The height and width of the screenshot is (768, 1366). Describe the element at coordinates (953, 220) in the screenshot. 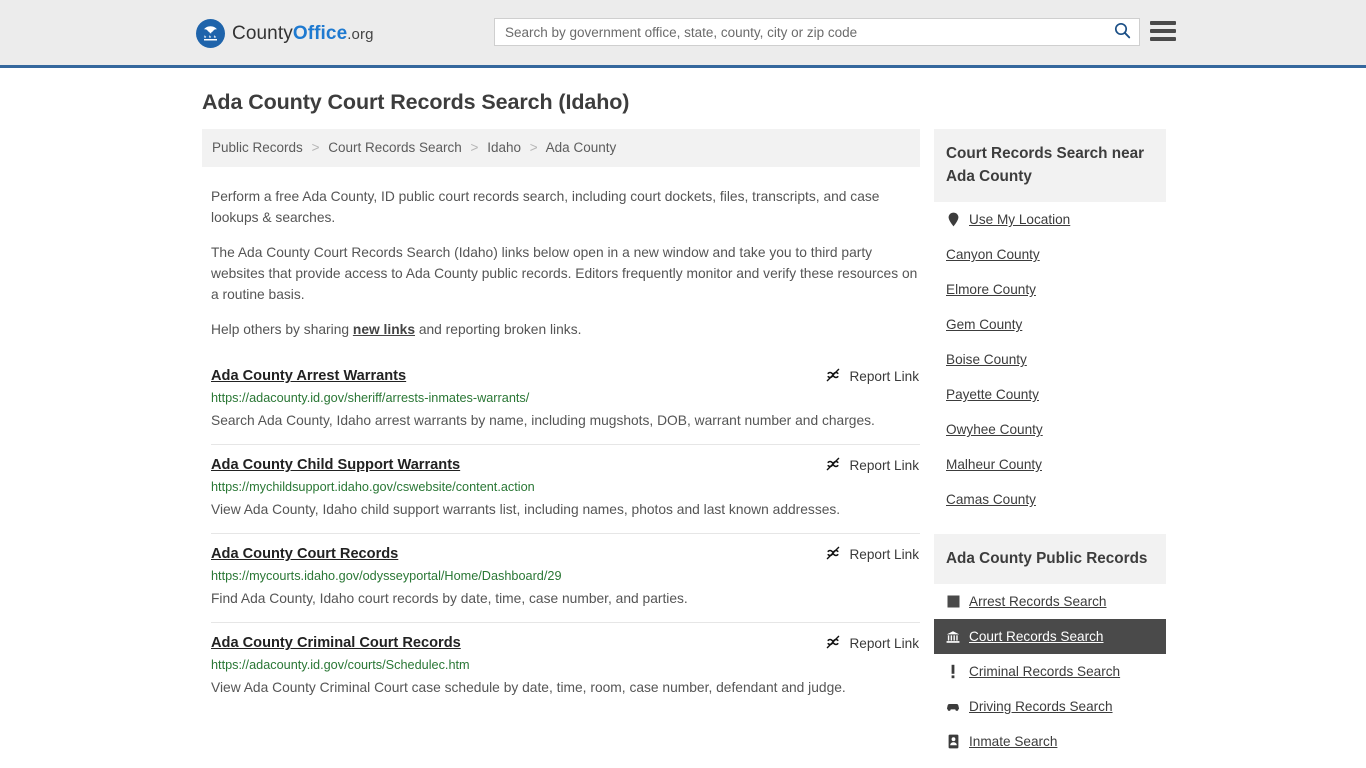

I see `map-pin-icon` at that location.